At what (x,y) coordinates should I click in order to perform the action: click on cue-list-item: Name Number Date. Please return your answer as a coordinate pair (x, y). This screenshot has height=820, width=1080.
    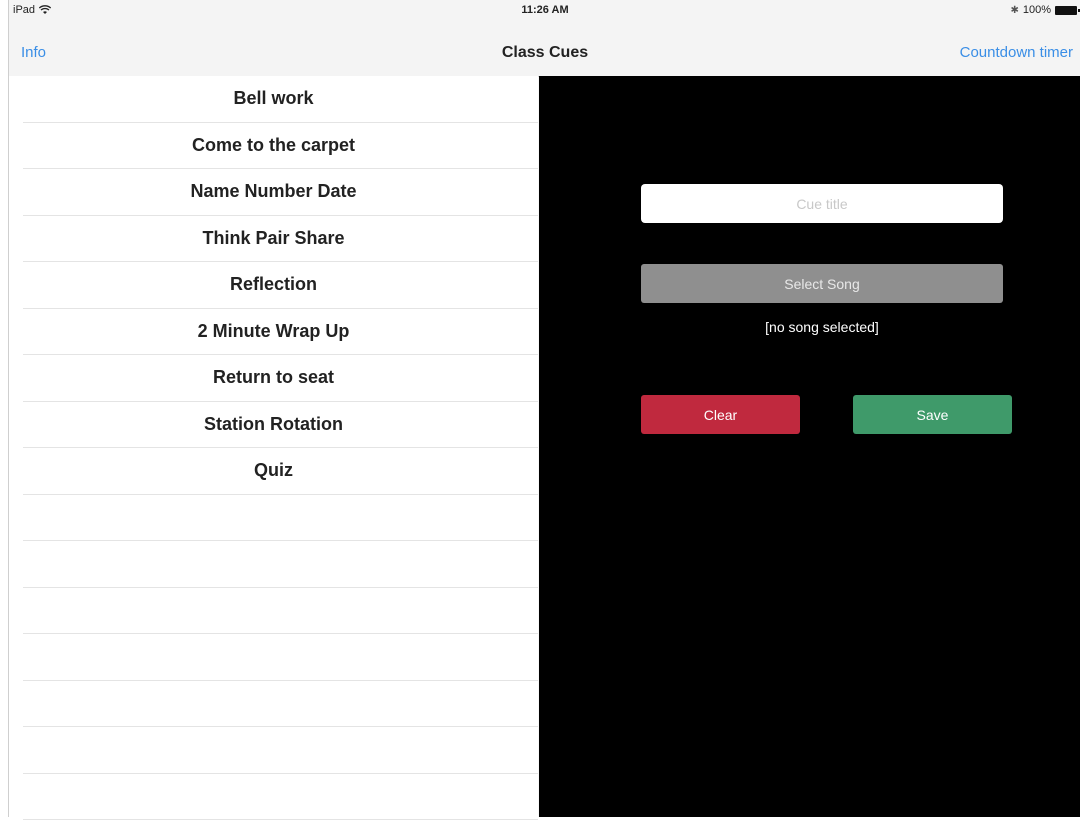
    Looking at the image, I should click on (280, 192).